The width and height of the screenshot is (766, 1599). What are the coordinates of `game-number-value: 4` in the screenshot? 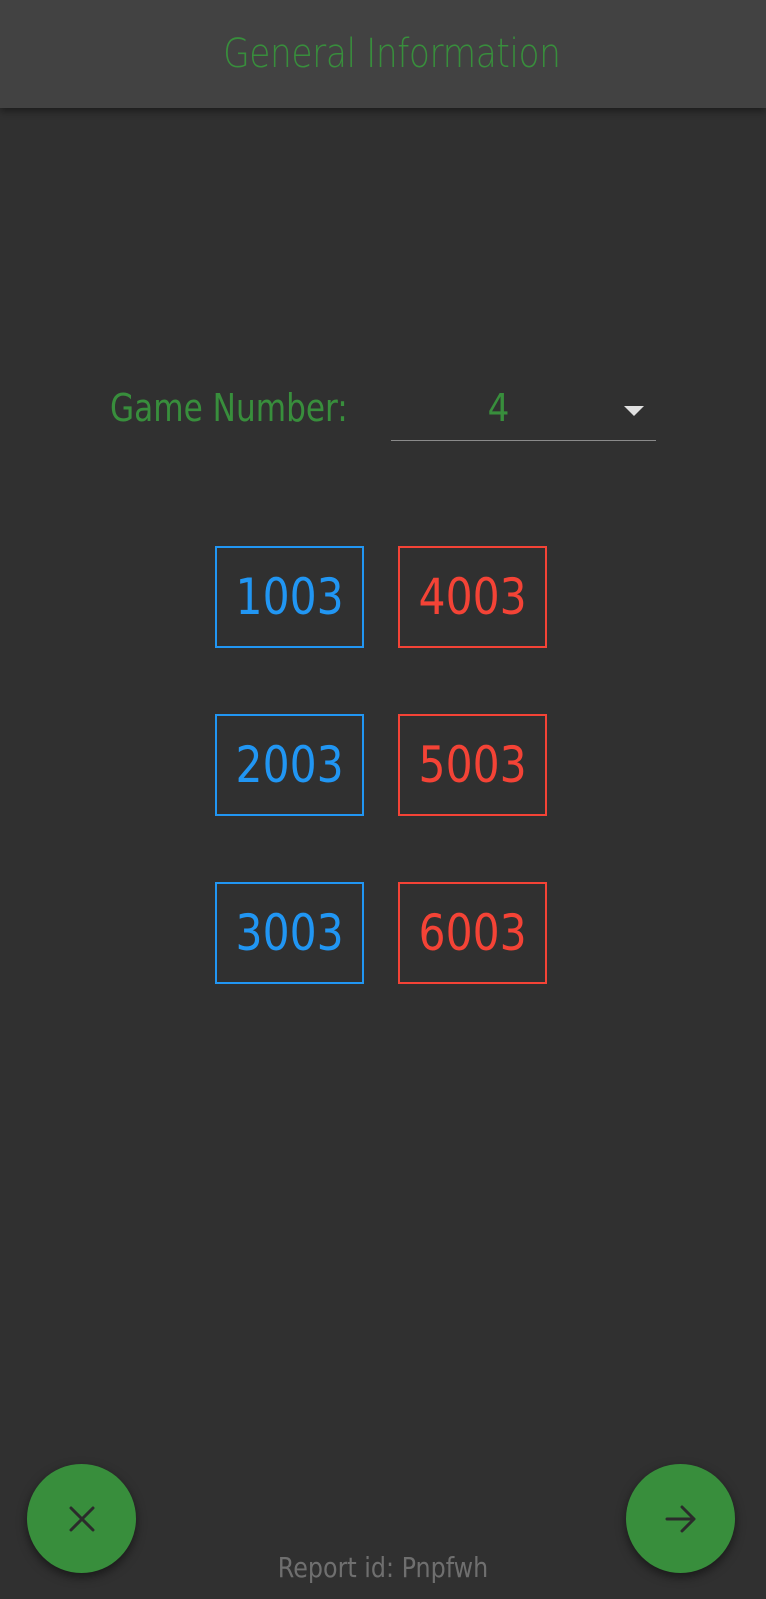 It's located at (498, 408).